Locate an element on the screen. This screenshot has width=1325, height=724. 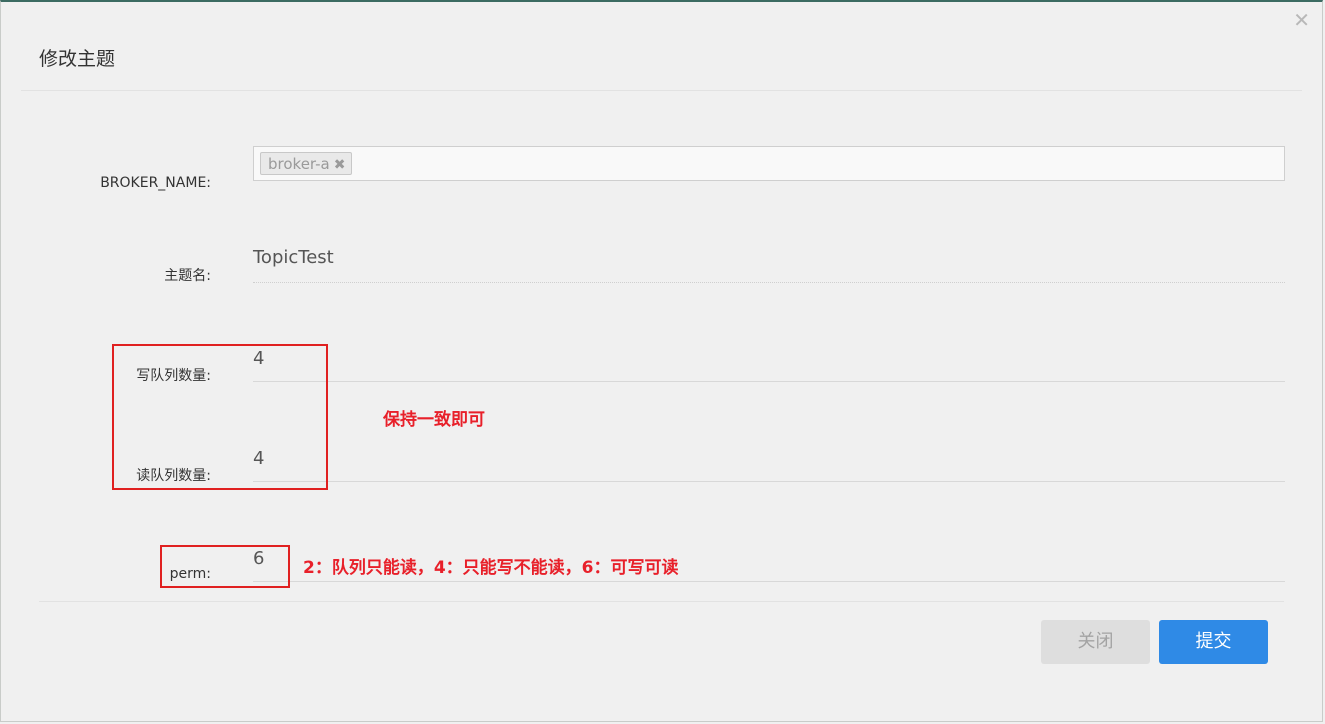
read-queue-input is located at coordinates (769, 458).